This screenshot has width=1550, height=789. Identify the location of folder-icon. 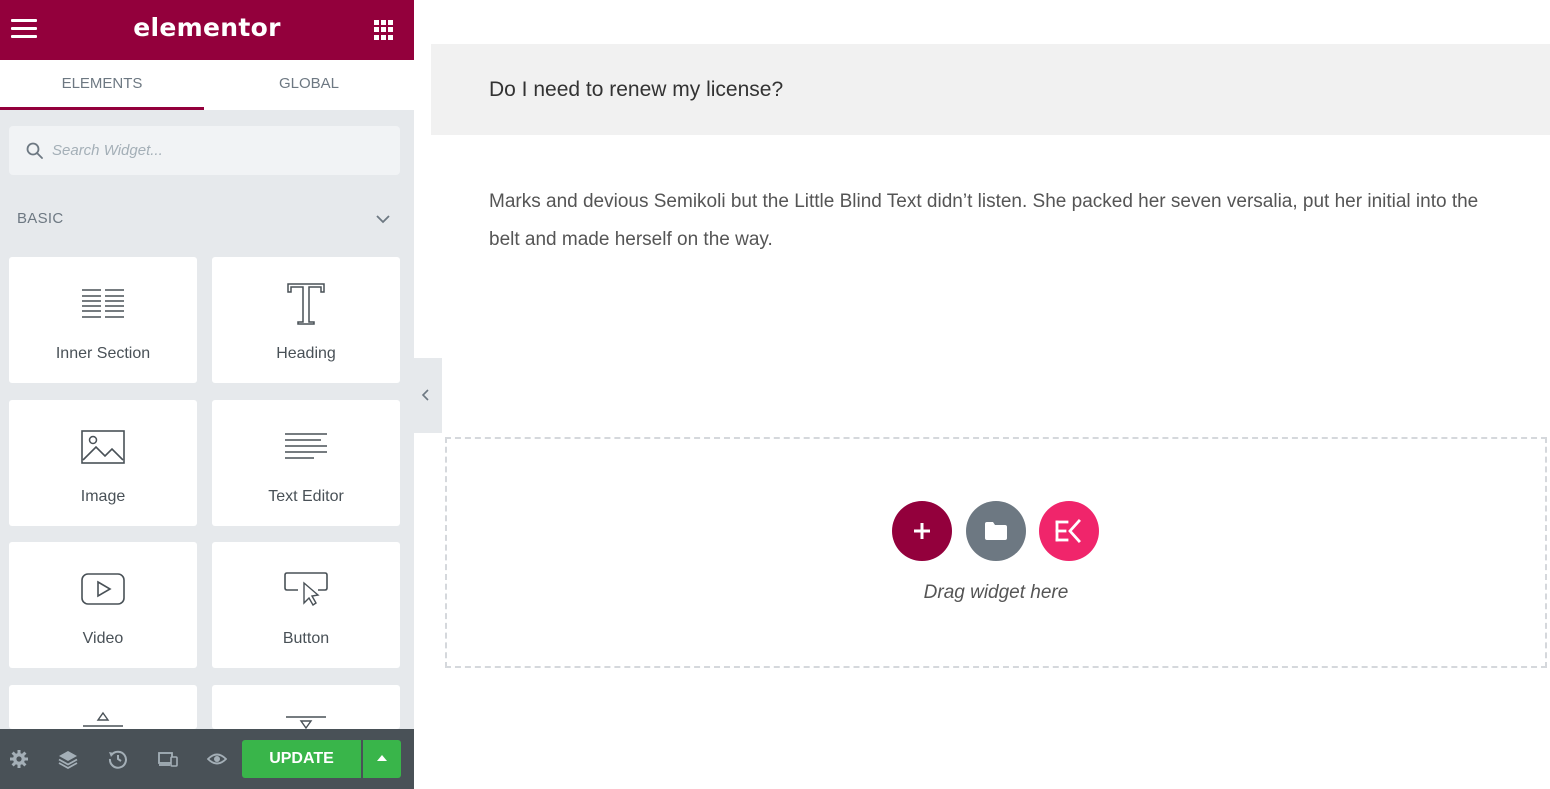
(996, 531).